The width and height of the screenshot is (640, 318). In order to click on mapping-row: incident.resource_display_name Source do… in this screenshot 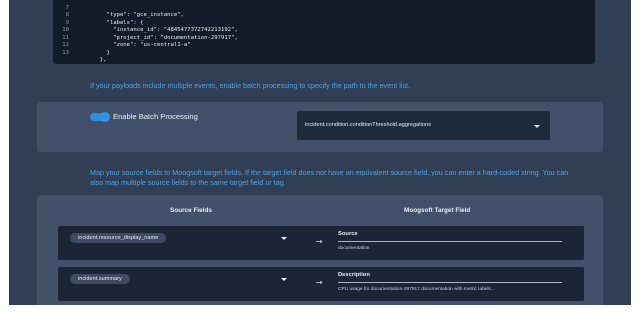, I will do `click(321, 243)`.